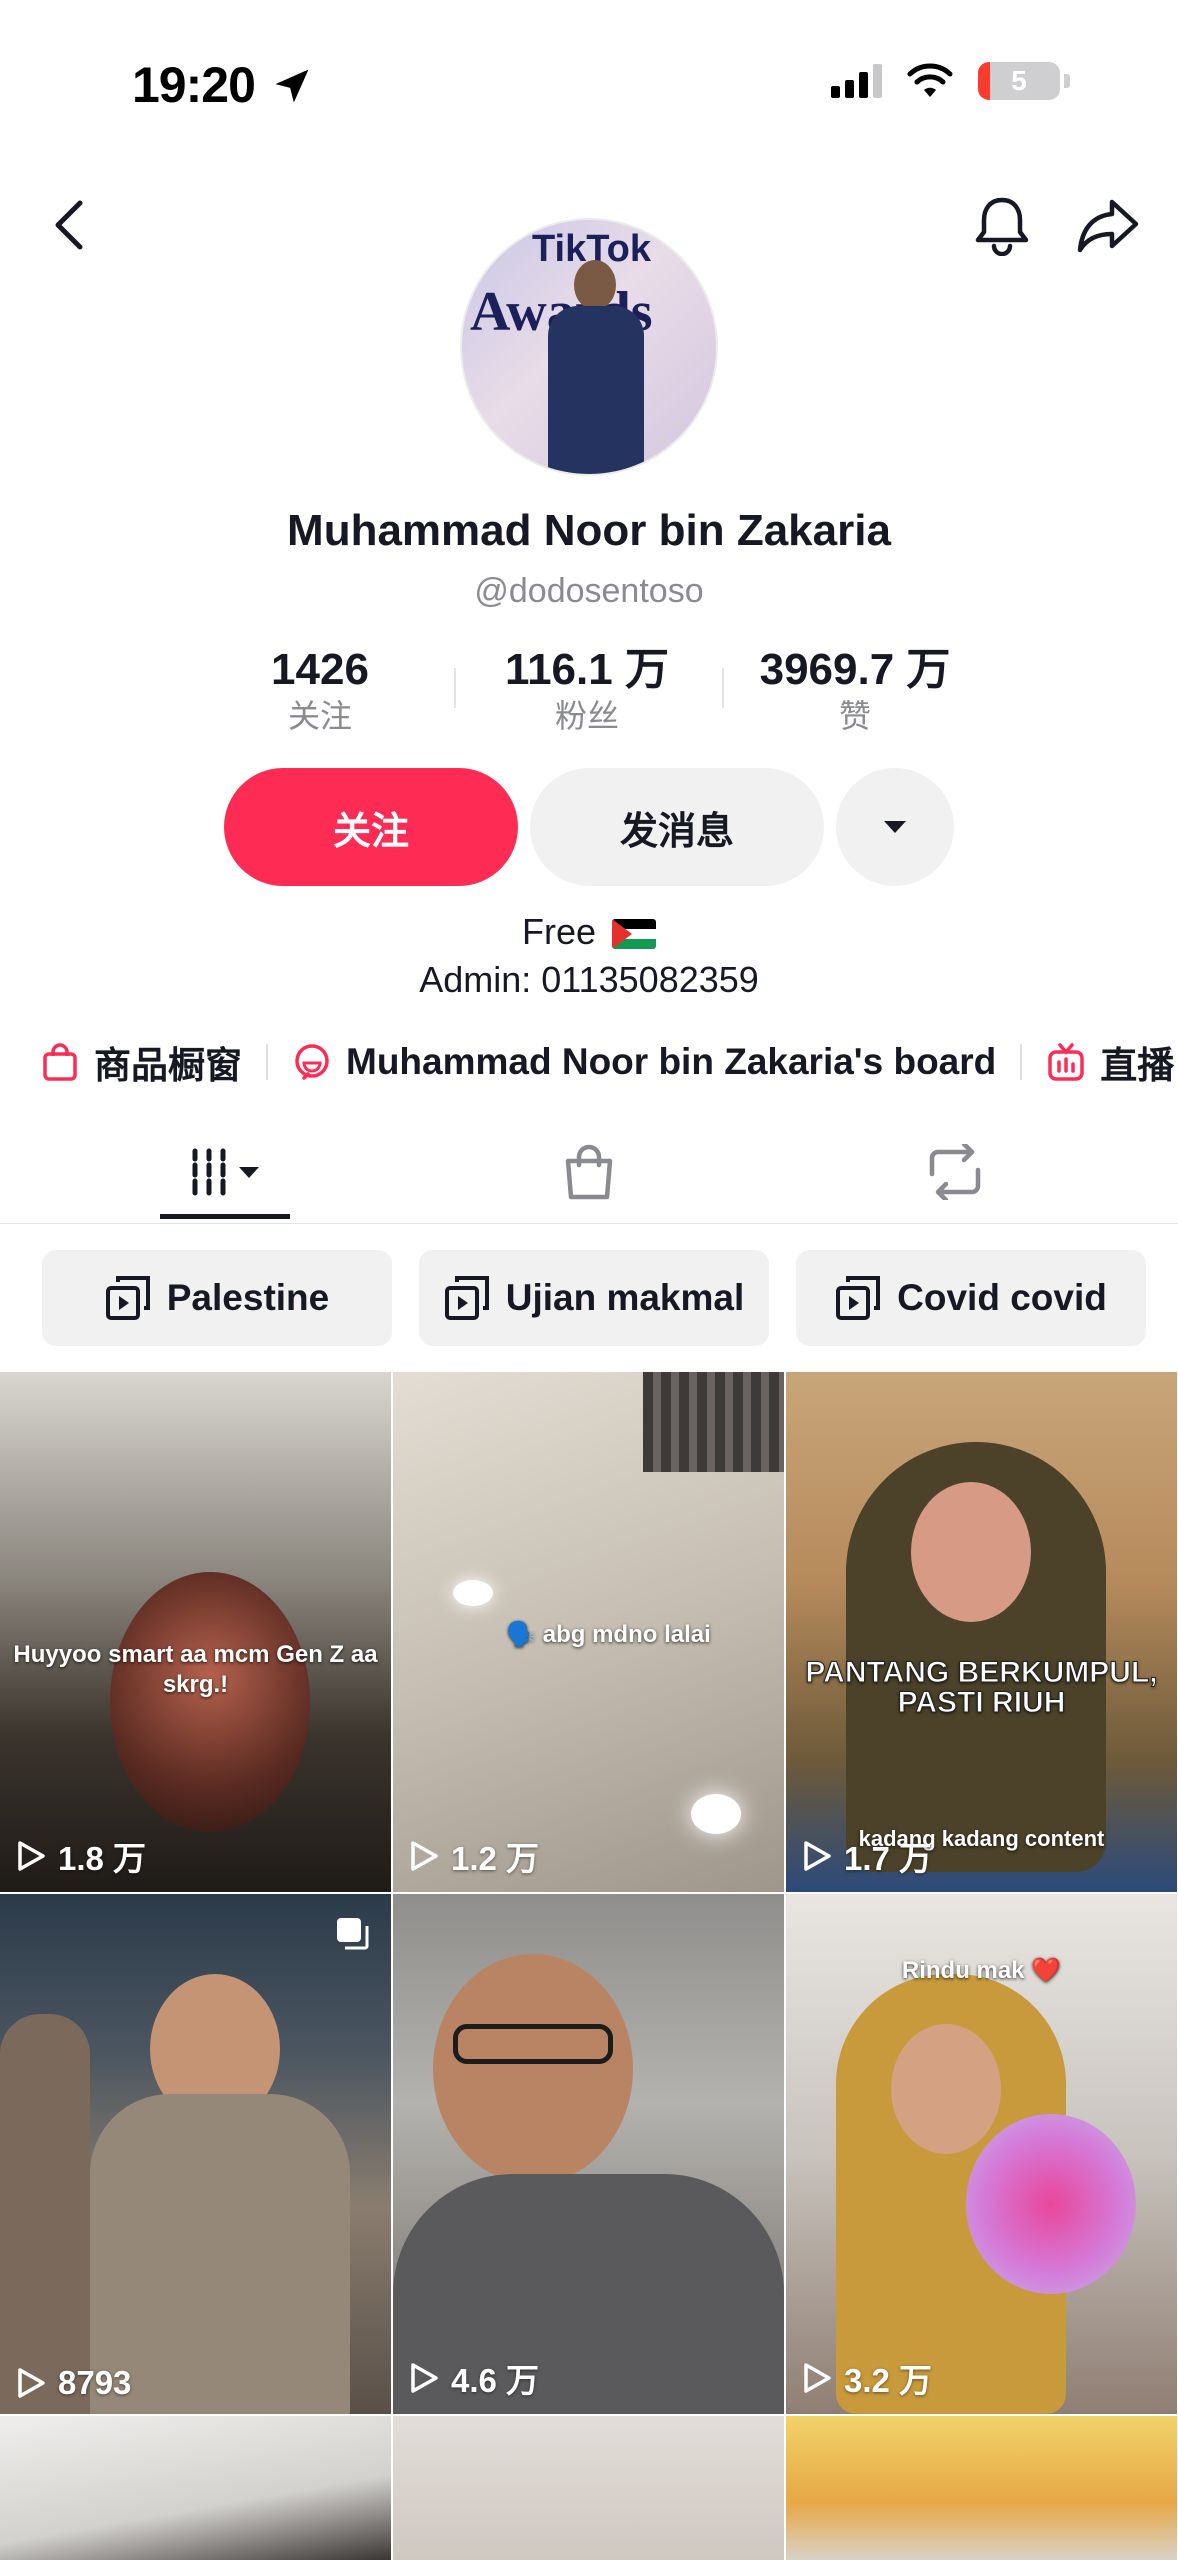 This screenshot has width=1178, height=2560. I want to click on multi-photo-icon, so click(353, 1934).